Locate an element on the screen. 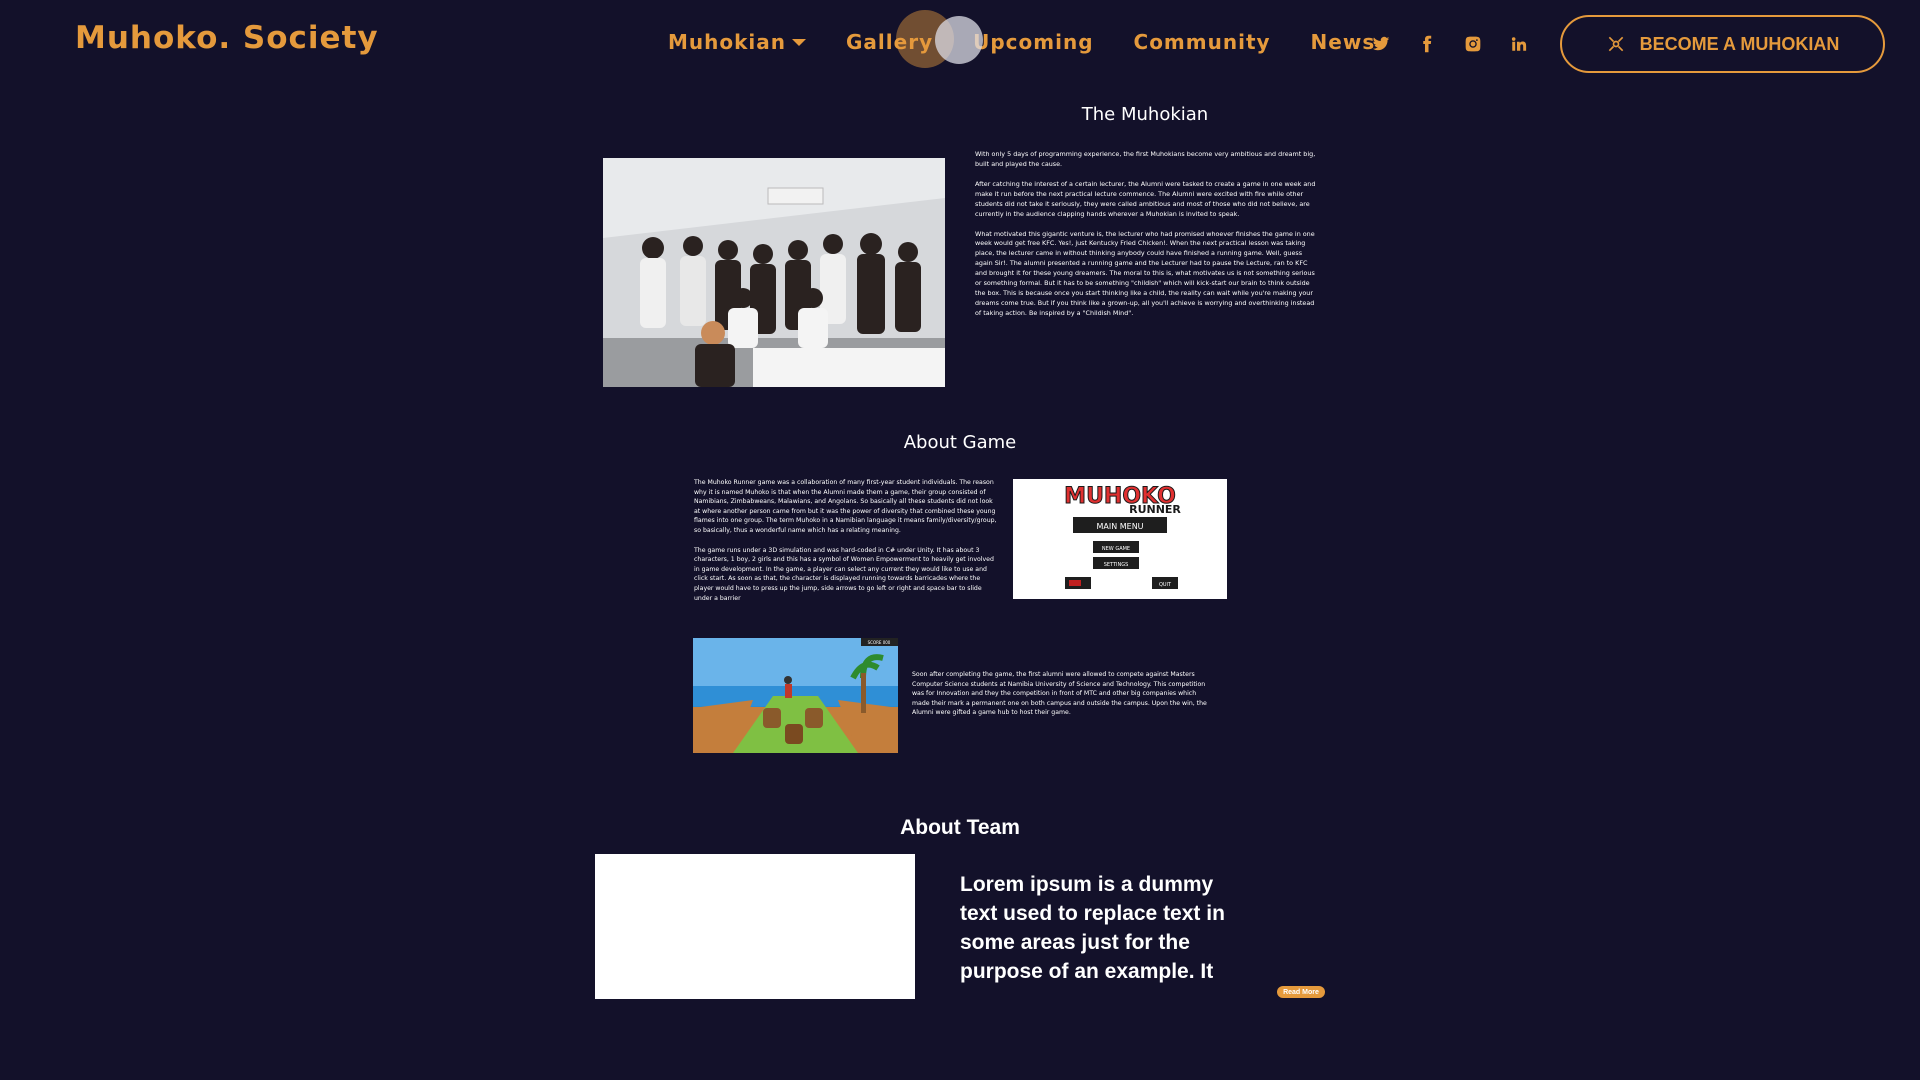 The image size is (1920, 1080). instagram-icon is located at coordinates (1473, 44).